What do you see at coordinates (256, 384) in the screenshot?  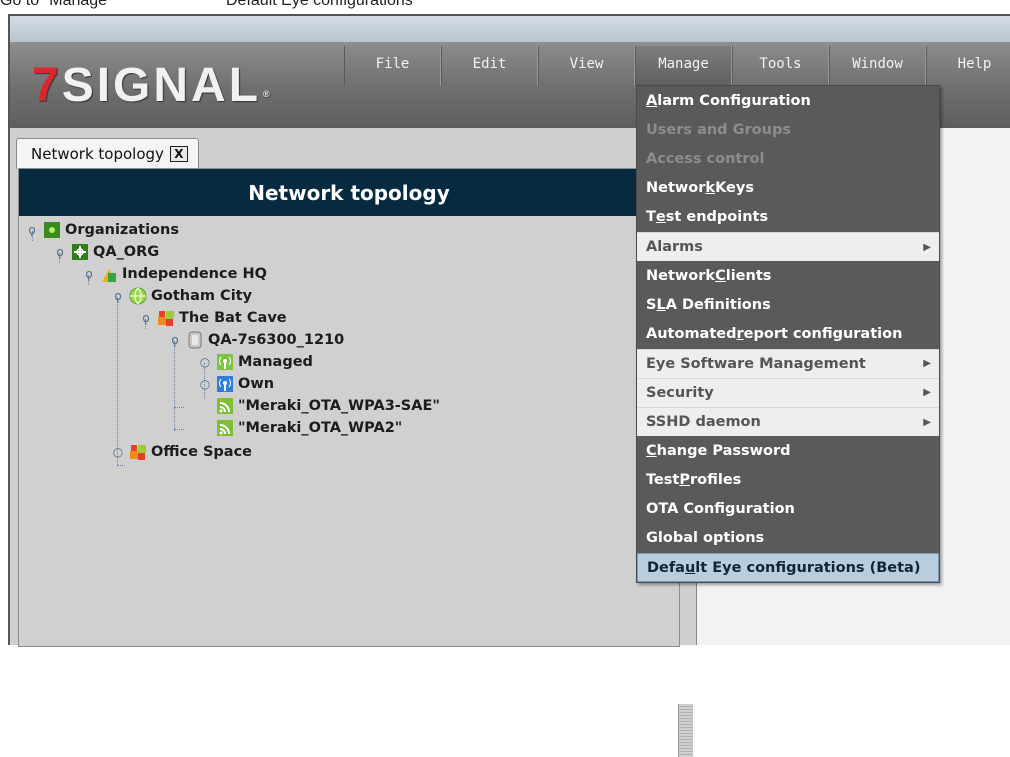 I see `tree-node-label: Own` at bounding box center [256, 384].